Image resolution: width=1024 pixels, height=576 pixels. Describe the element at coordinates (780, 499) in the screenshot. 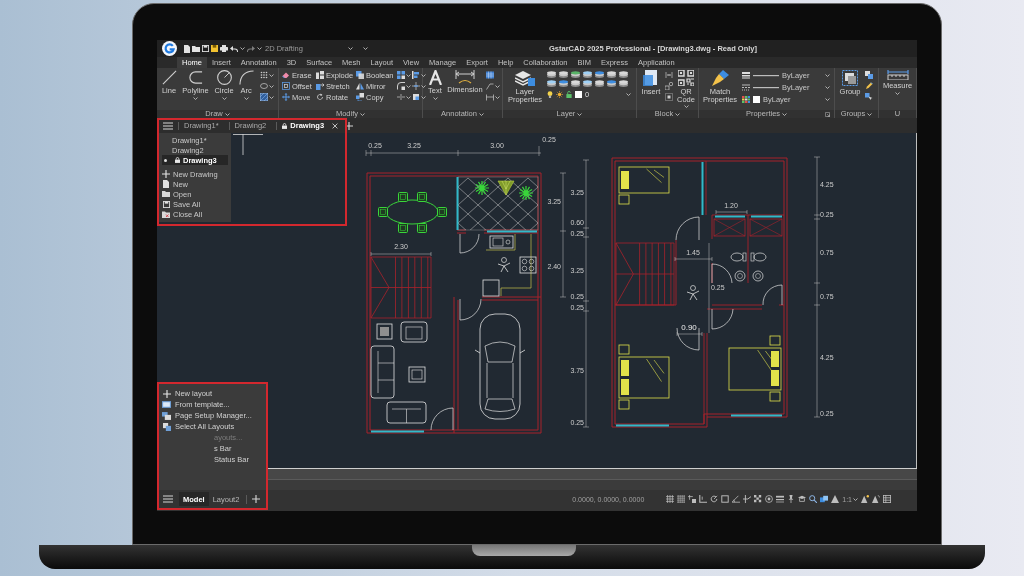

I see `lines-icon` at that location.